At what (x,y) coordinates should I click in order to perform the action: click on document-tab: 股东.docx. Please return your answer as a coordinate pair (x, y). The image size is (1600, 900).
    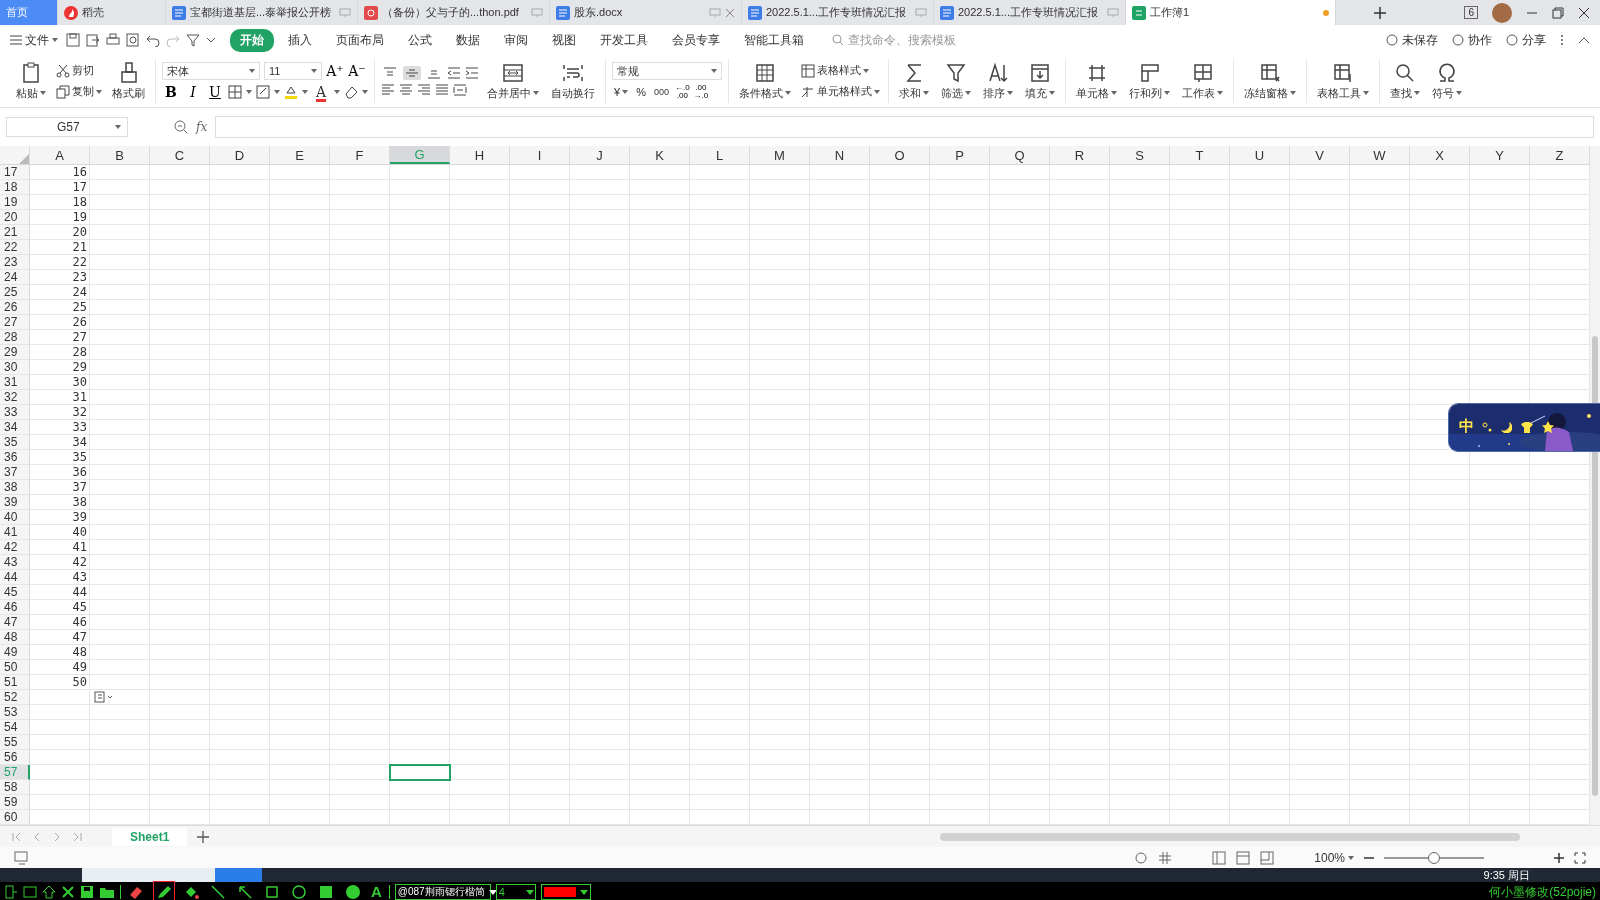
    Looking at the image, I should click on (646, 12).